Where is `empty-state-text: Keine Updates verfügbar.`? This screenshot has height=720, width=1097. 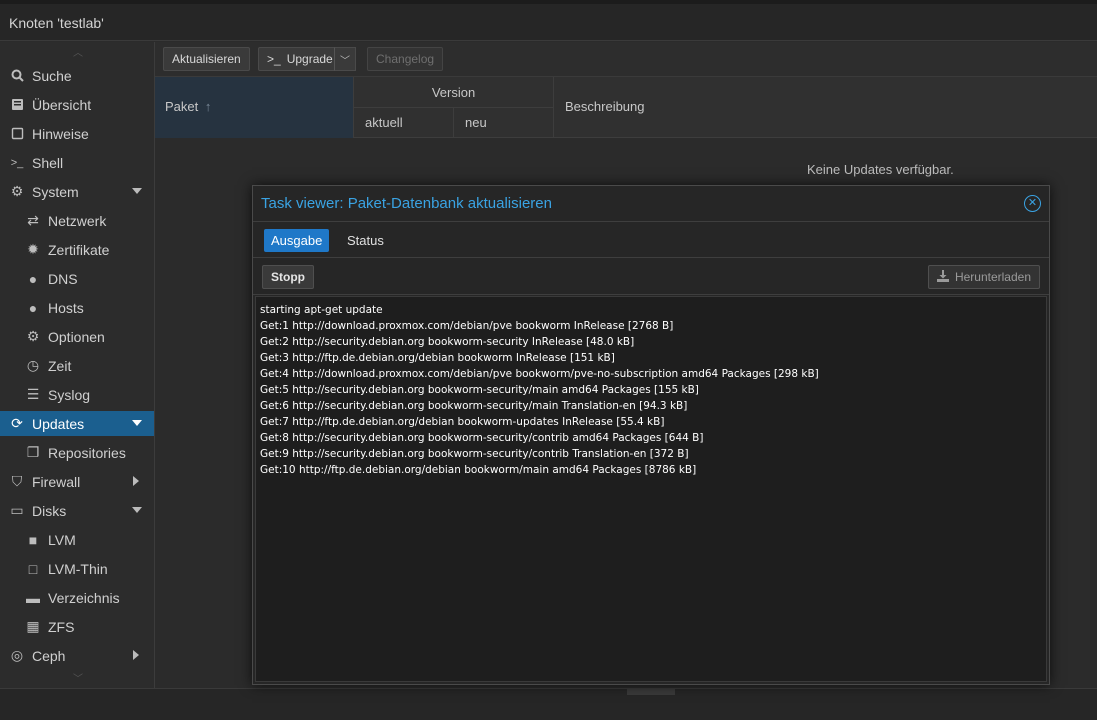 empty-state-text: Keine Updates verfügbar. is located at coordinates (880, 169).